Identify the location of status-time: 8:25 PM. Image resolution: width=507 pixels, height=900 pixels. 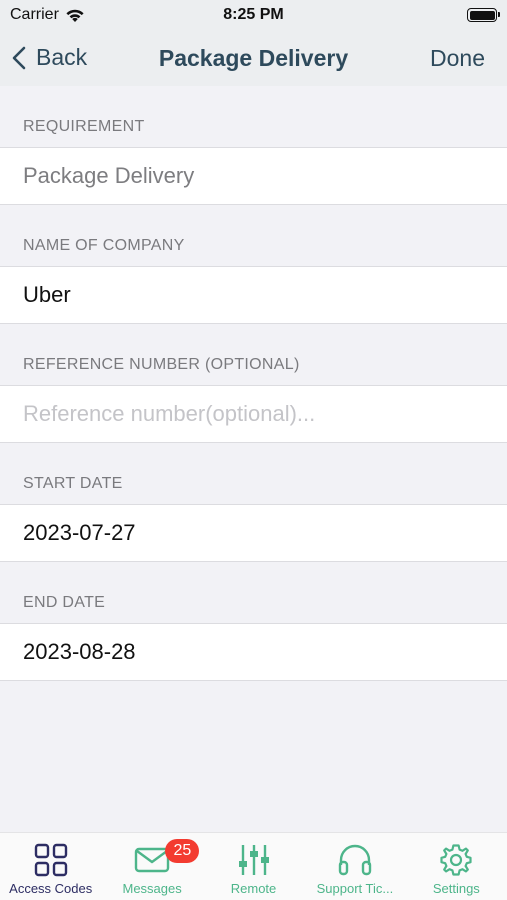
(253, 14).